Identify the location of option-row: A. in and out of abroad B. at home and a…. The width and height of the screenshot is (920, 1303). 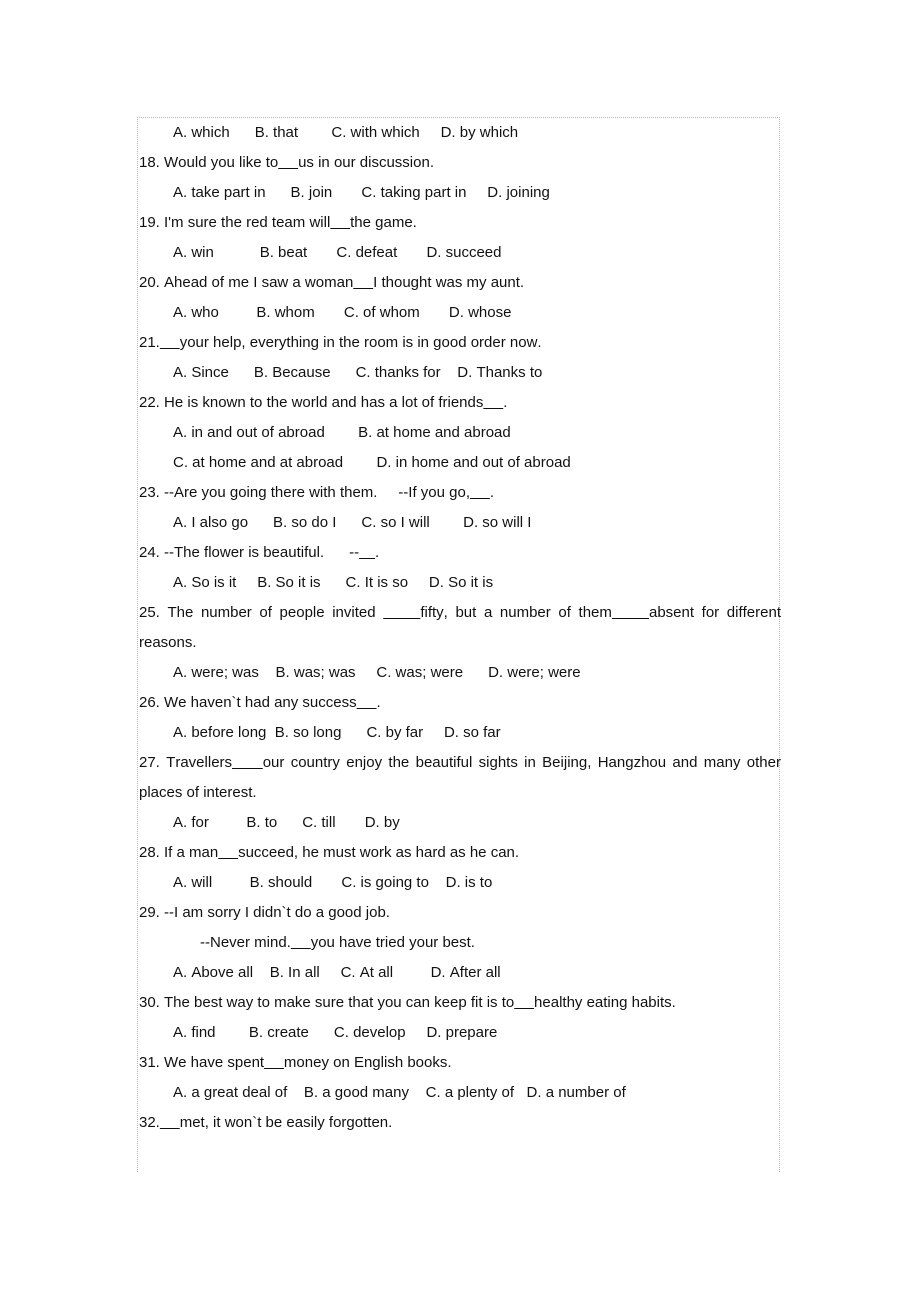
(342, 432).